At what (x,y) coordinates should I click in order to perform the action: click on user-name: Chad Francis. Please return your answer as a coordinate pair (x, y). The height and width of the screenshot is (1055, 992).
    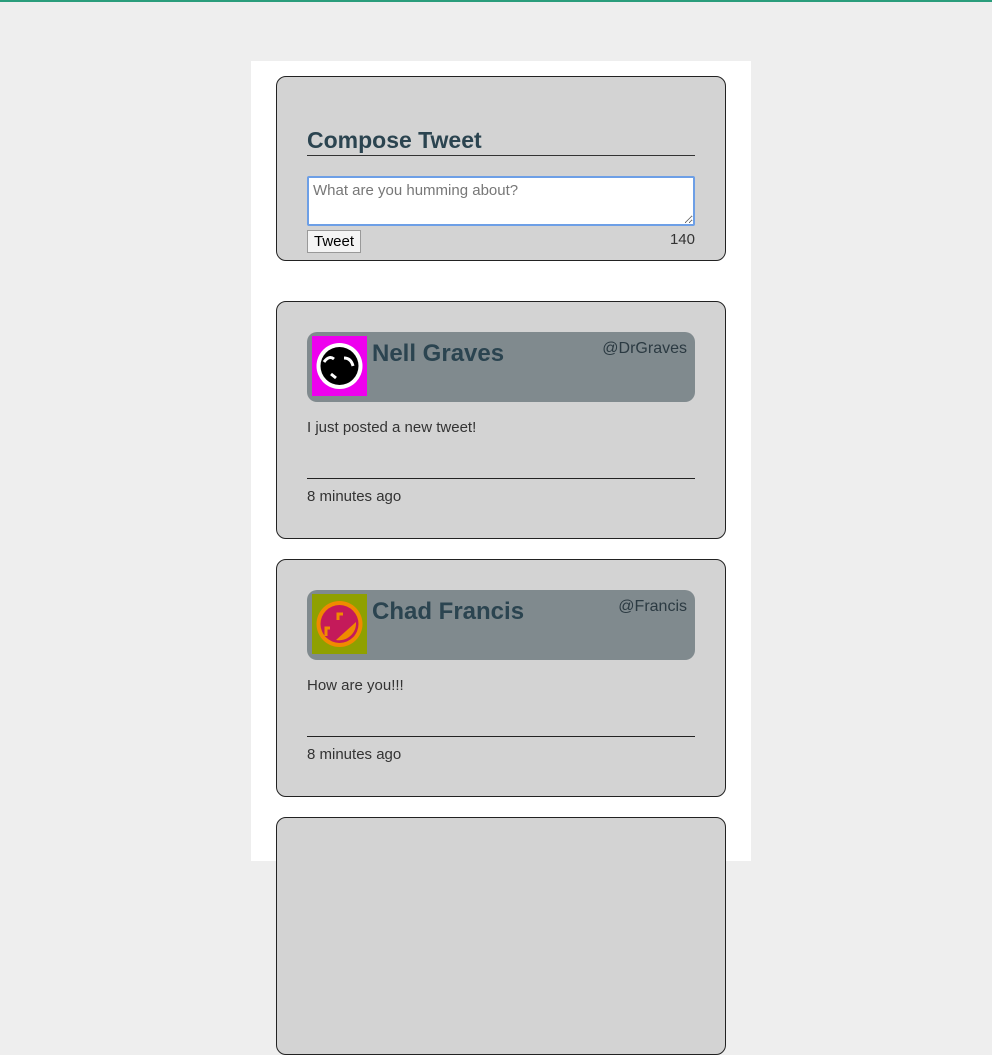
    Looking at the image, I should click on (448, 611).